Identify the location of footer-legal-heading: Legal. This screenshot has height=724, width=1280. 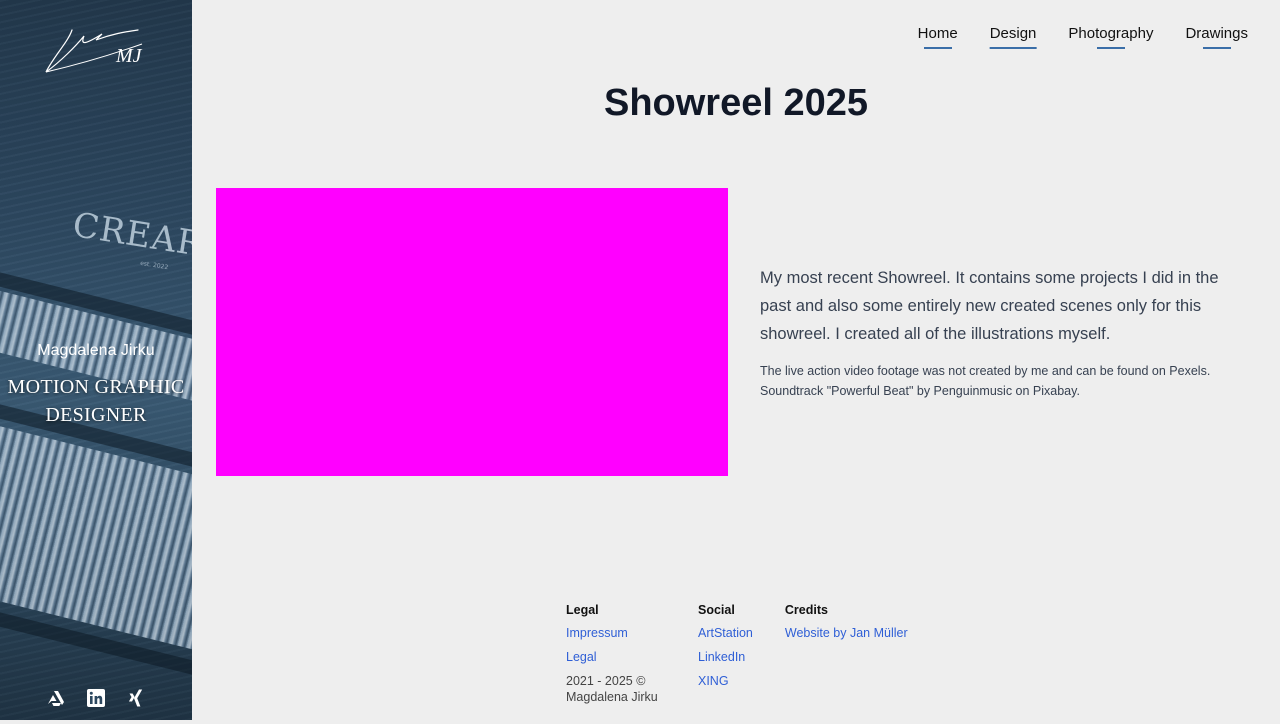
(582, 610).